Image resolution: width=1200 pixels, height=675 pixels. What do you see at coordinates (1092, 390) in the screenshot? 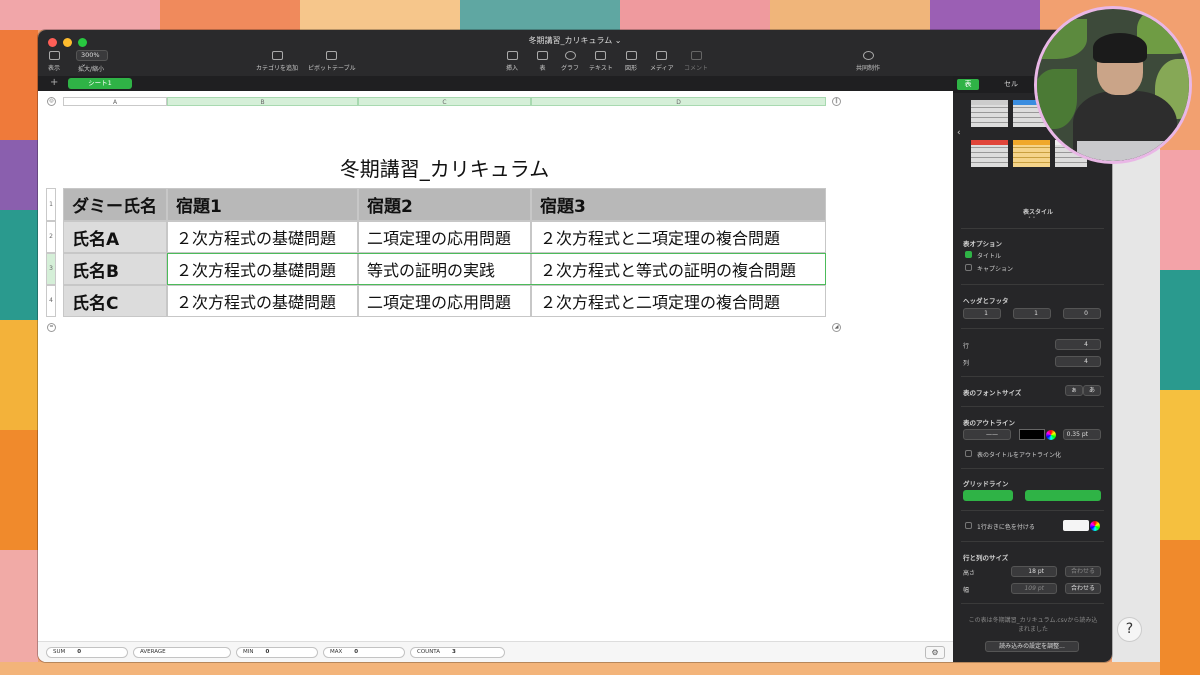
I see `font-larger-button: あ` at bounding box center [1092, 390].